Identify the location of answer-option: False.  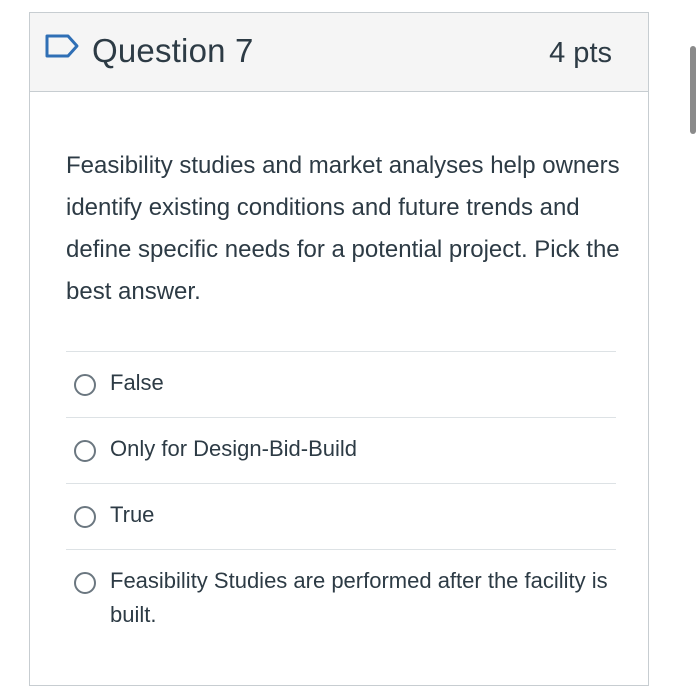
(341, 384).